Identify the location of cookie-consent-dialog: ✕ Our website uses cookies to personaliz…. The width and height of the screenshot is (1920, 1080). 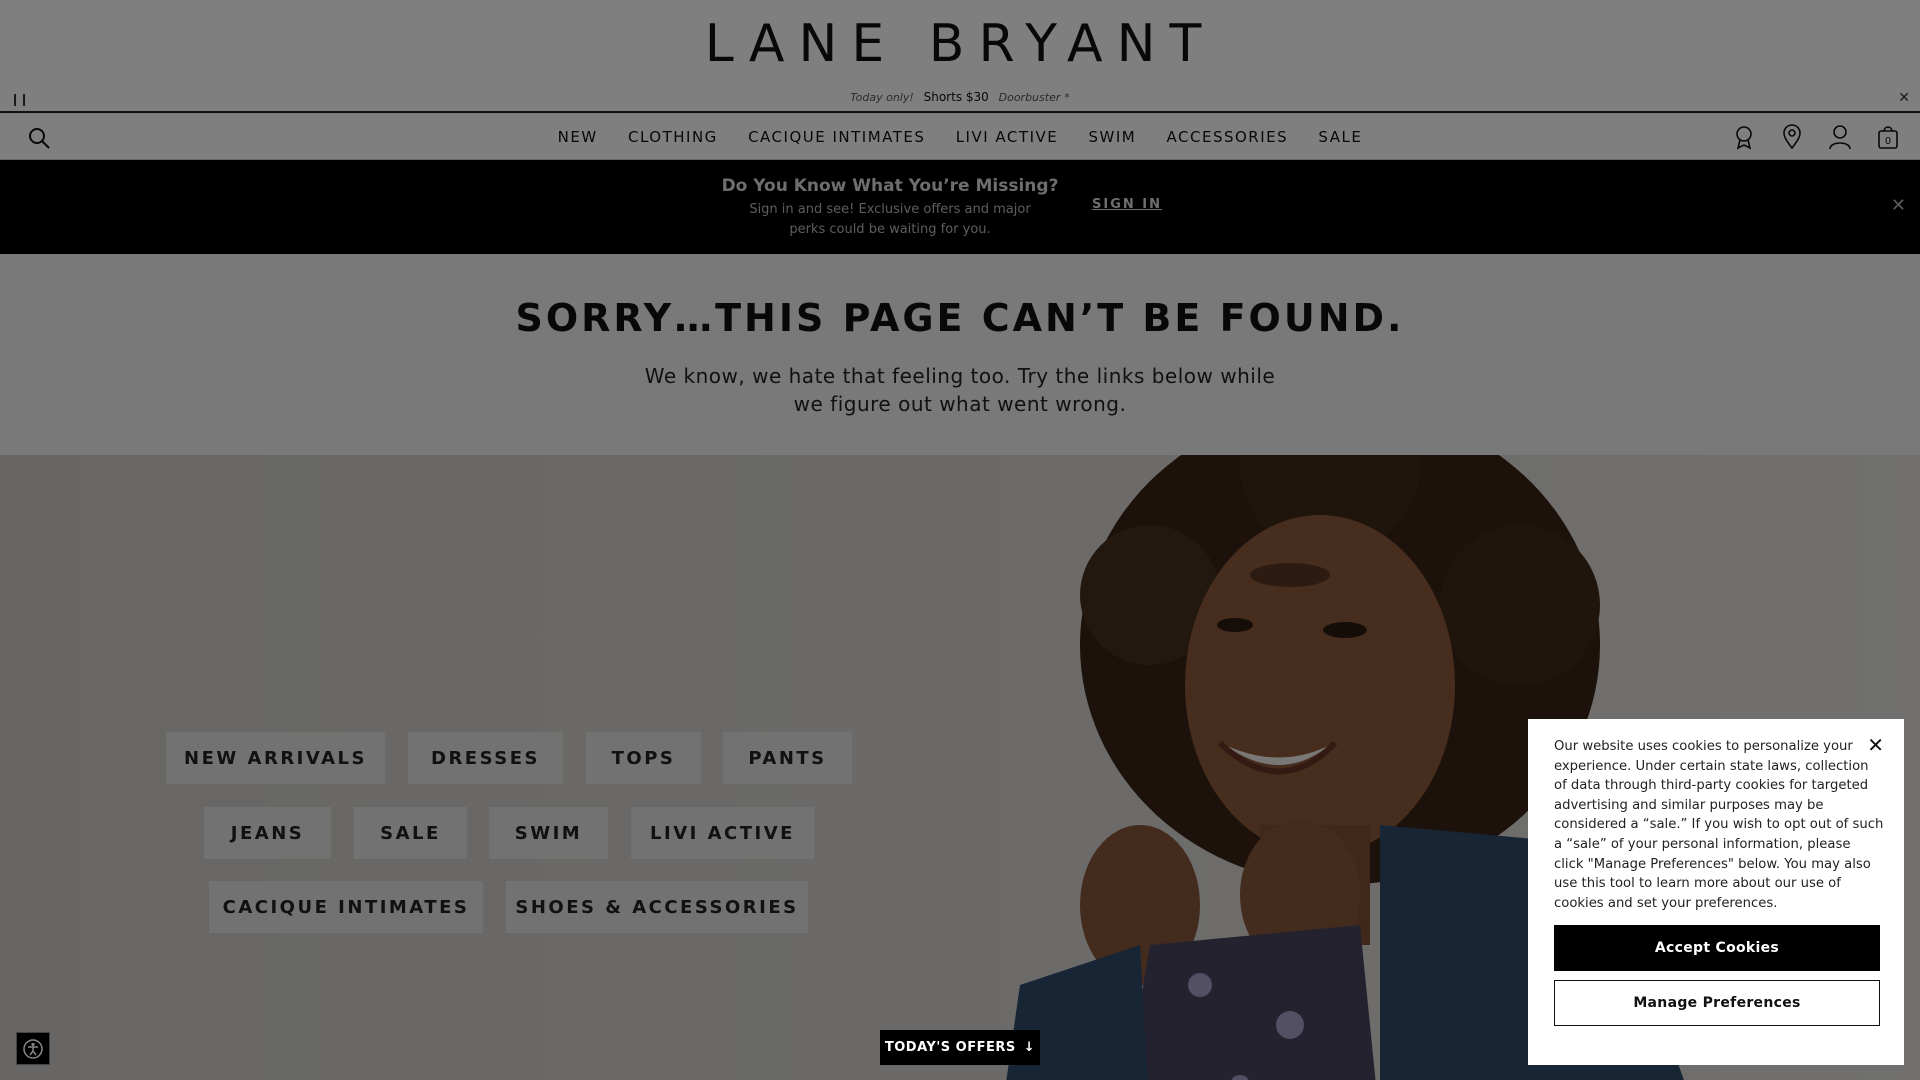
(1716, 892).